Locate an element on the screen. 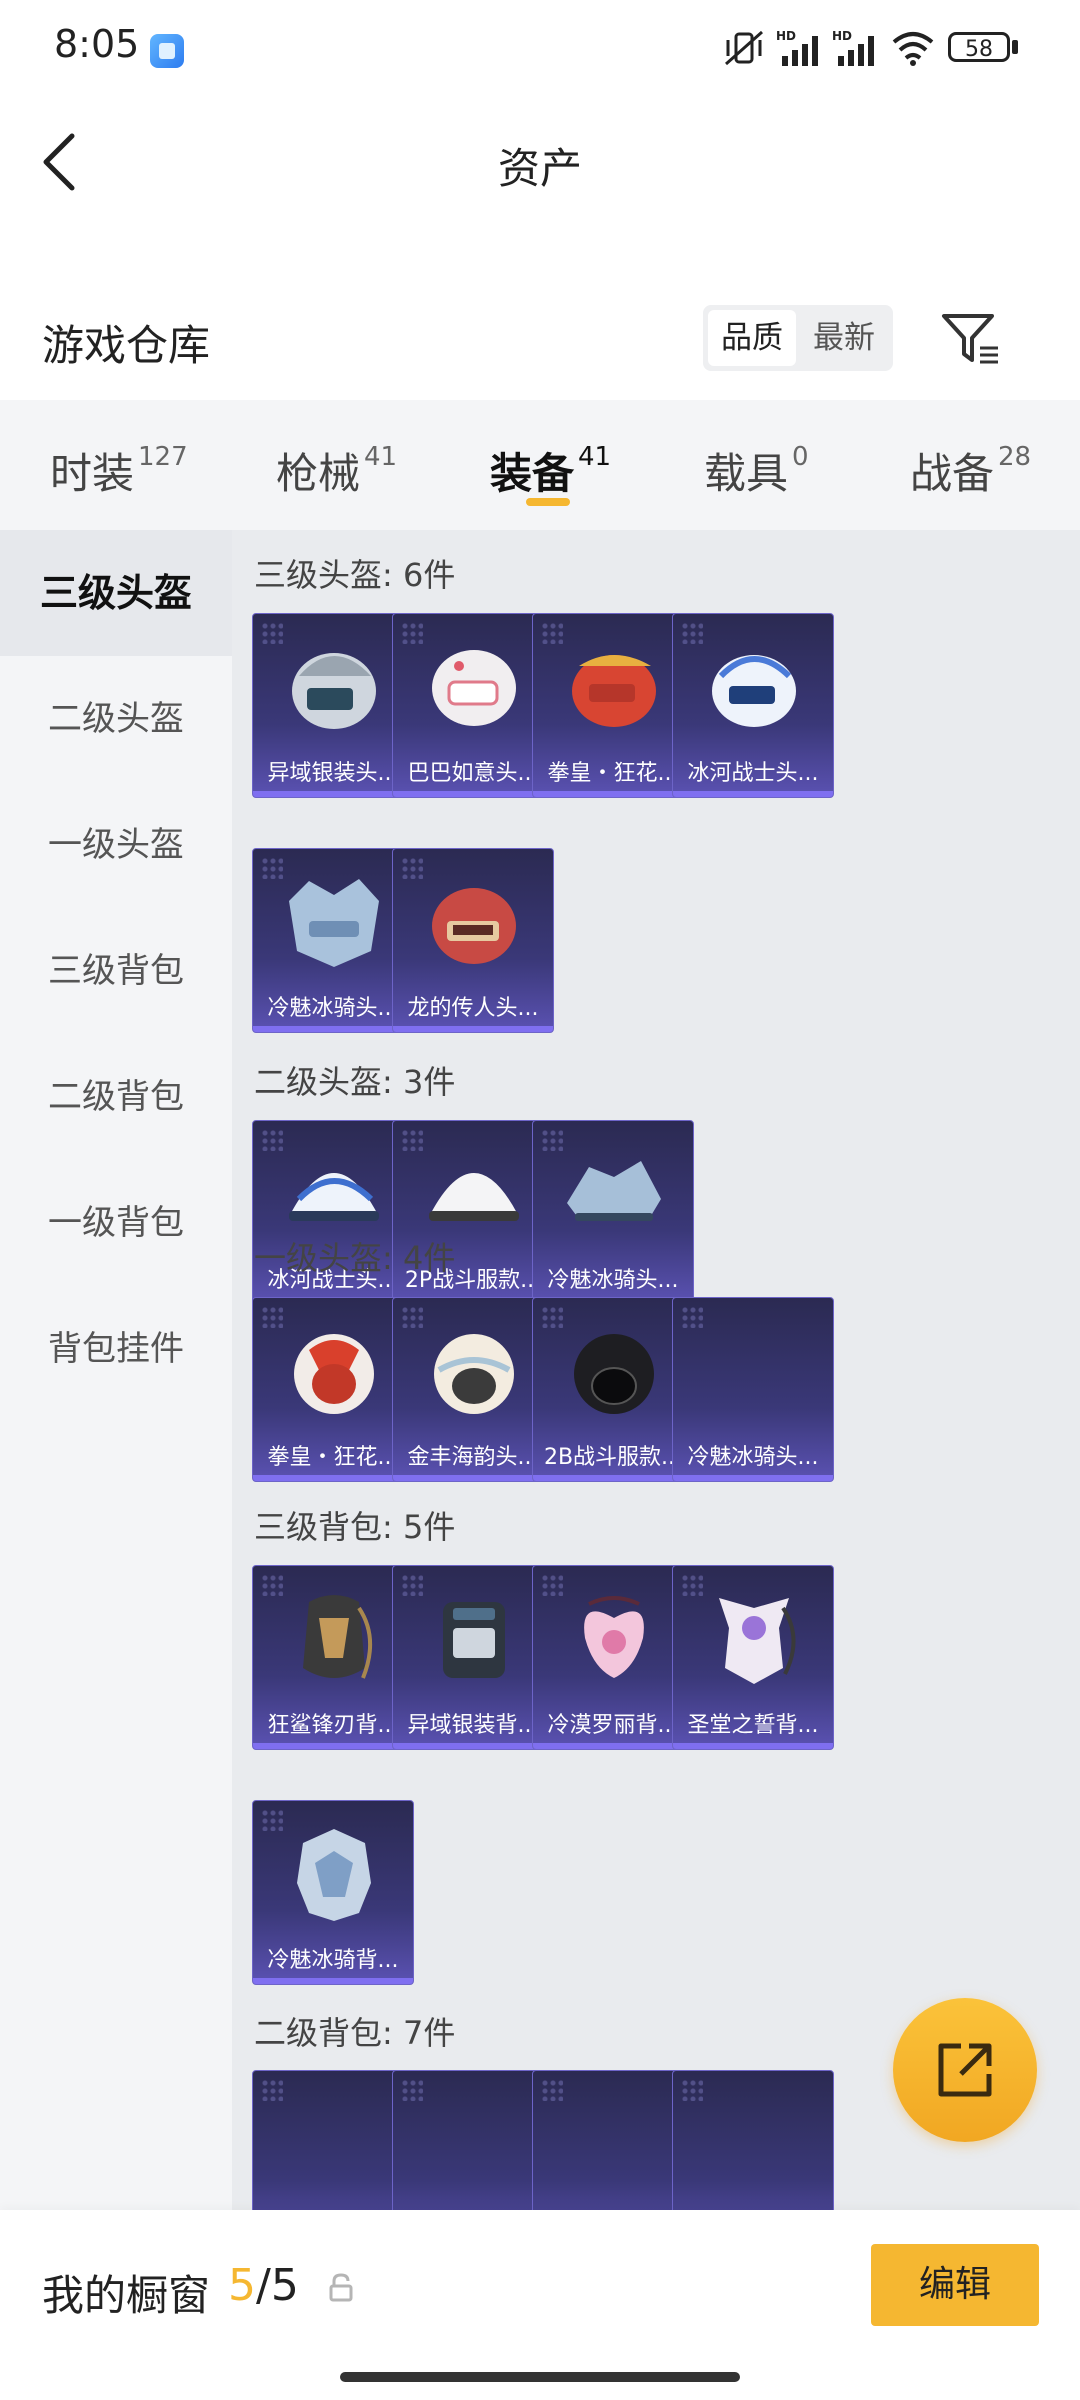 The image size is (1080, 2400). tab-count: 0 is located at coordinates (800, 457).